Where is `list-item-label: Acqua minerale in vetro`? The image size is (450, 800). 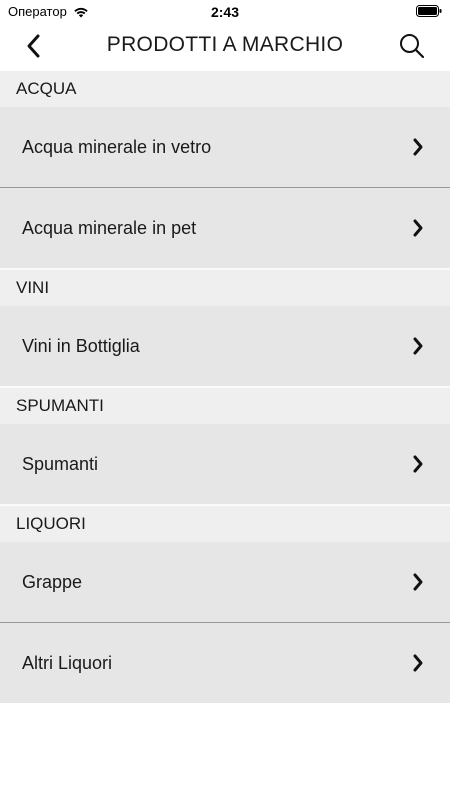 list-item-label: Acqua minerale in vetro is located at coordinates (117, 147).